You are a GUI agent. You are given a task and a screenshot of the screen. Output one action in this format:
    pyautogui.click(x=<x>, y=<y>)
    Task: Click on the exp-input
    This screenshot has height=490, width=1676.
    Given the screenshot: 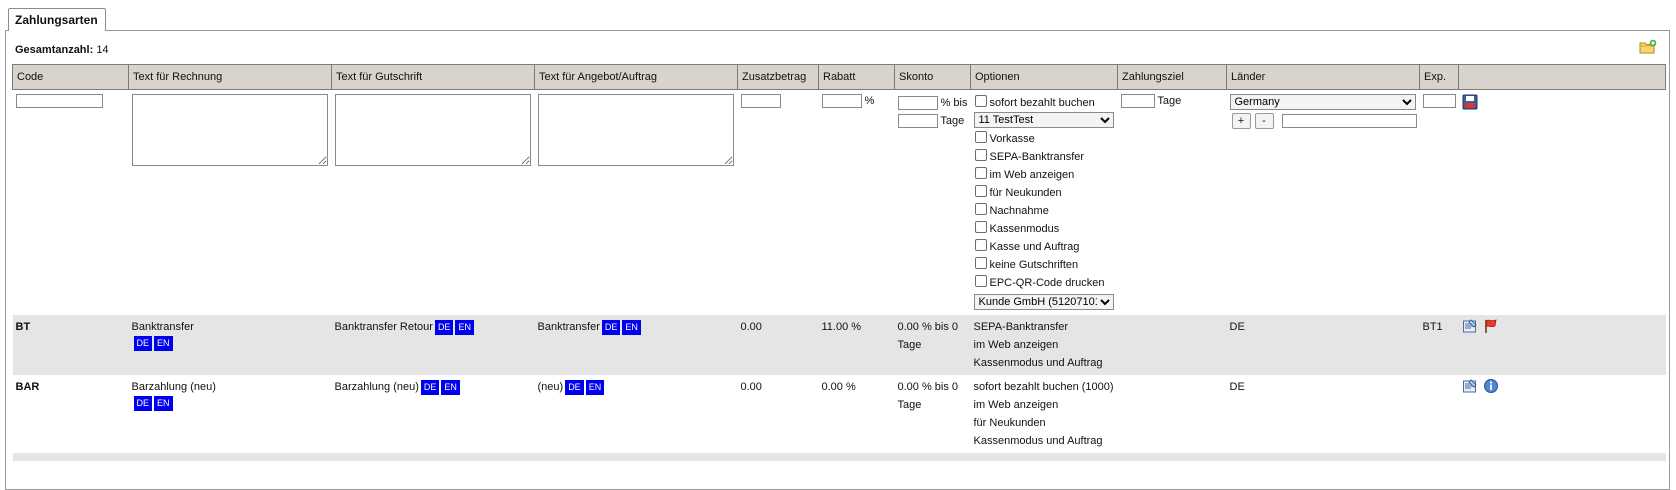 What is the action you would take?
    pyautogui.click(x=1439, y=101)
    